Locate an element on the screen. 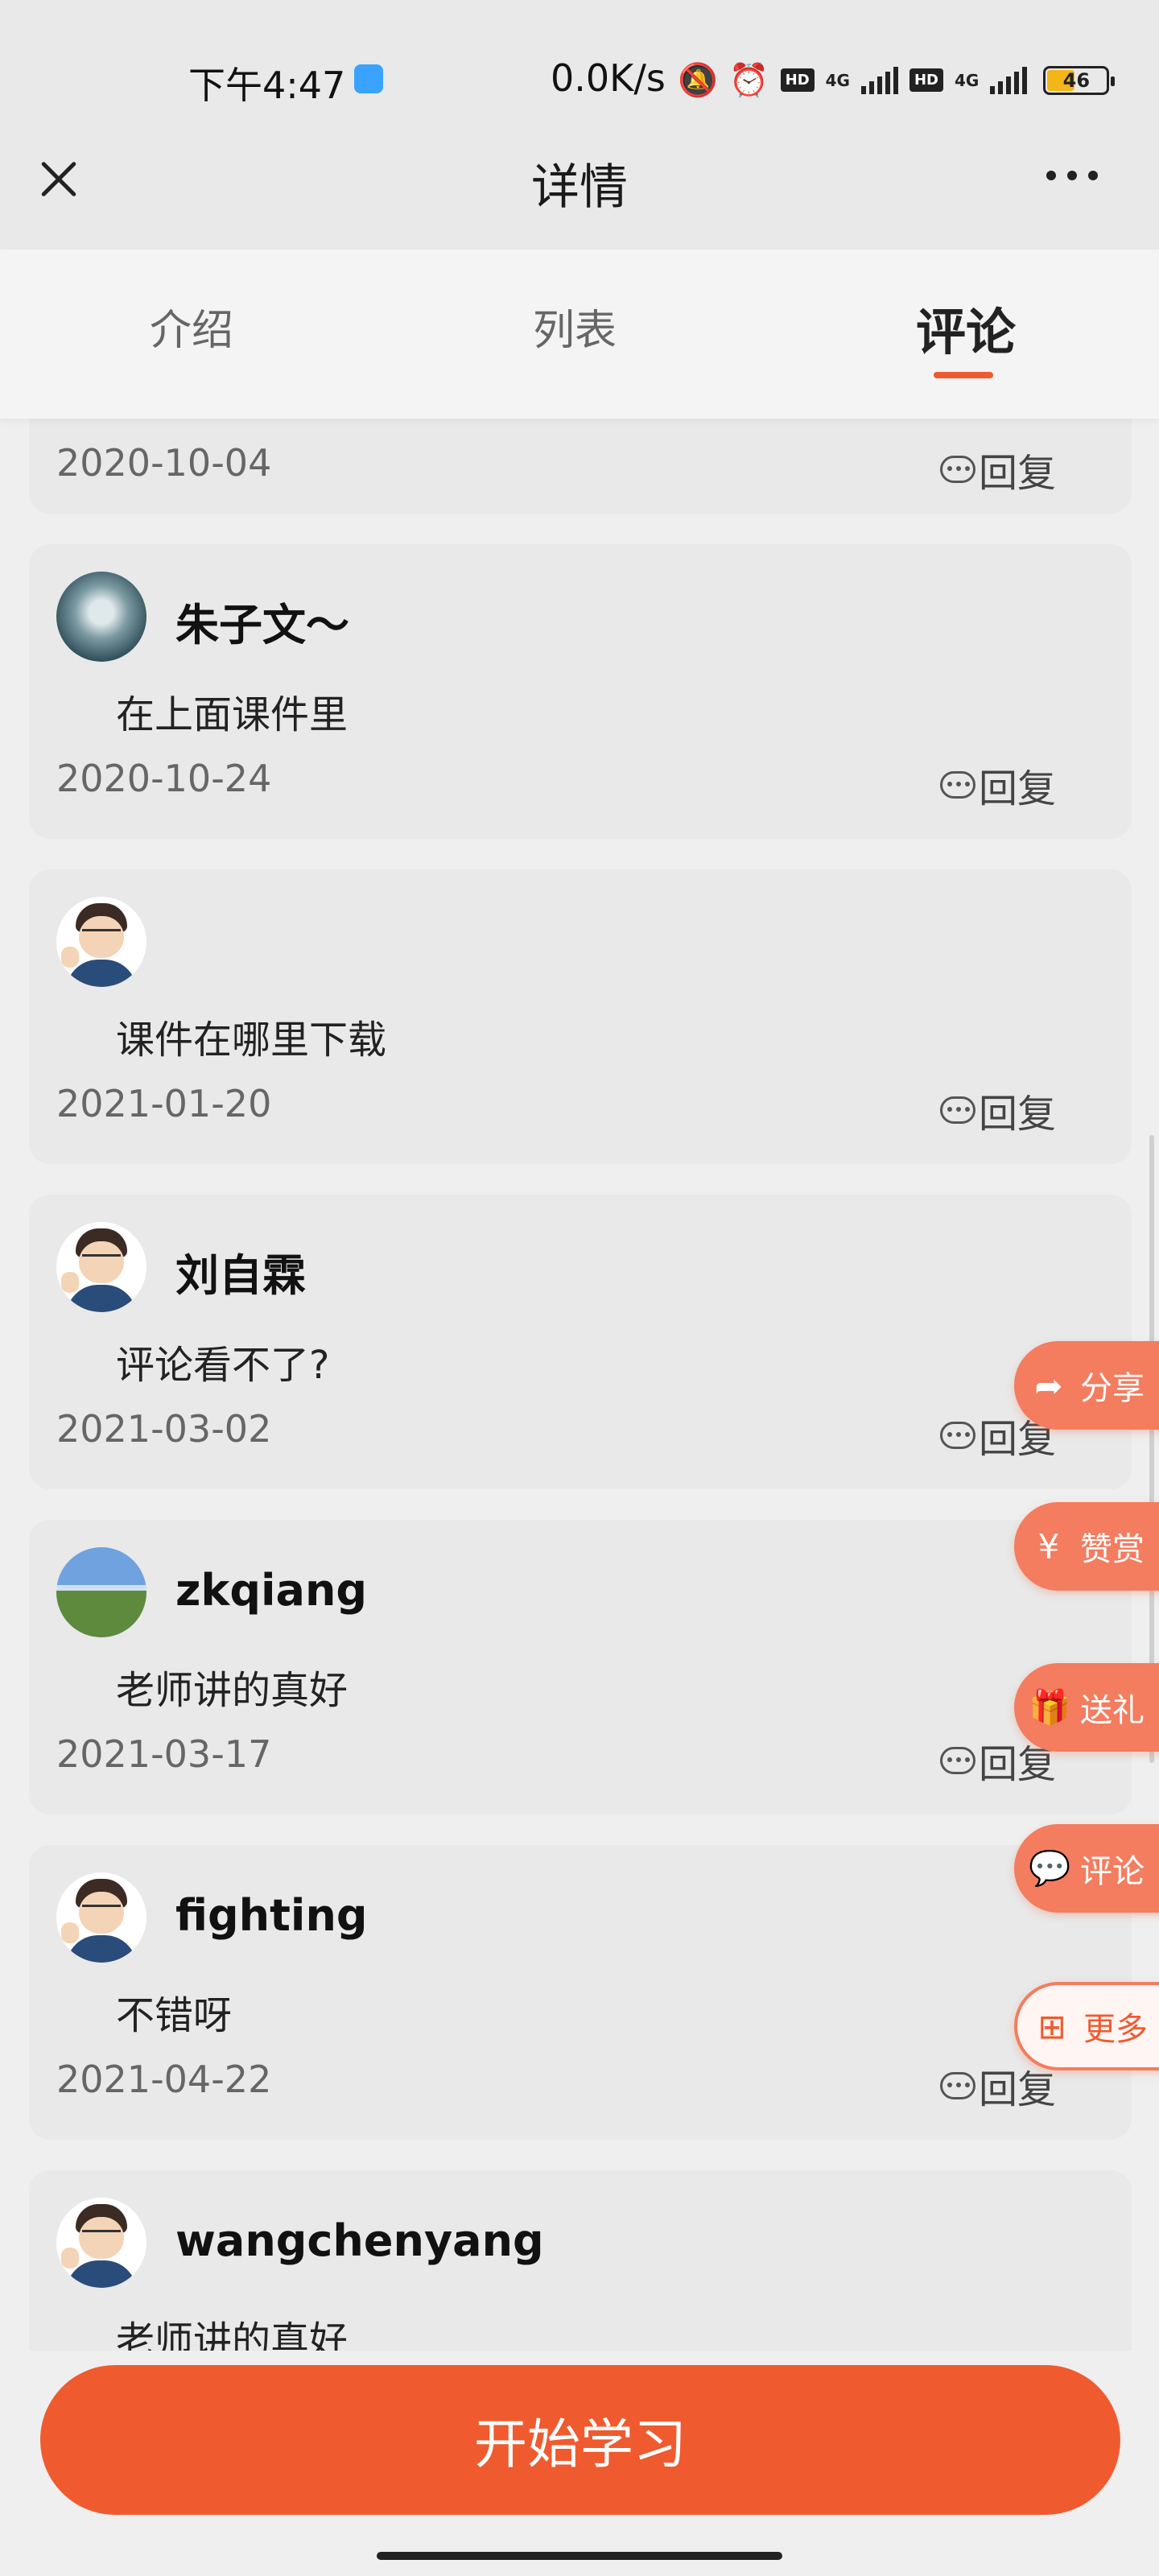  comment-date: 2021-03-17 is located at coordinates (164, 1754).